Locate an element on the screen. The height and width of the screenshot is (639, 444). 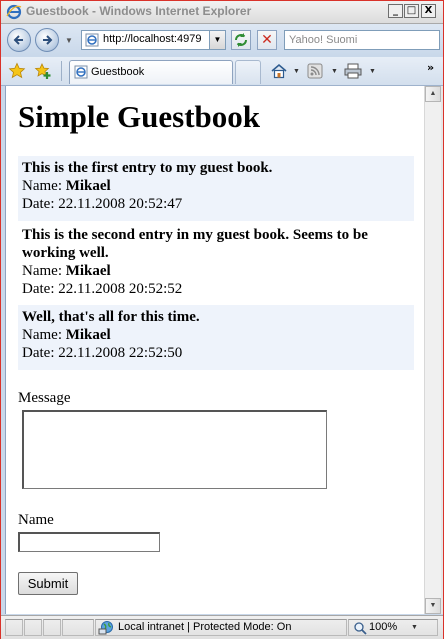
refresh-button is located at coordinates (241, 40).